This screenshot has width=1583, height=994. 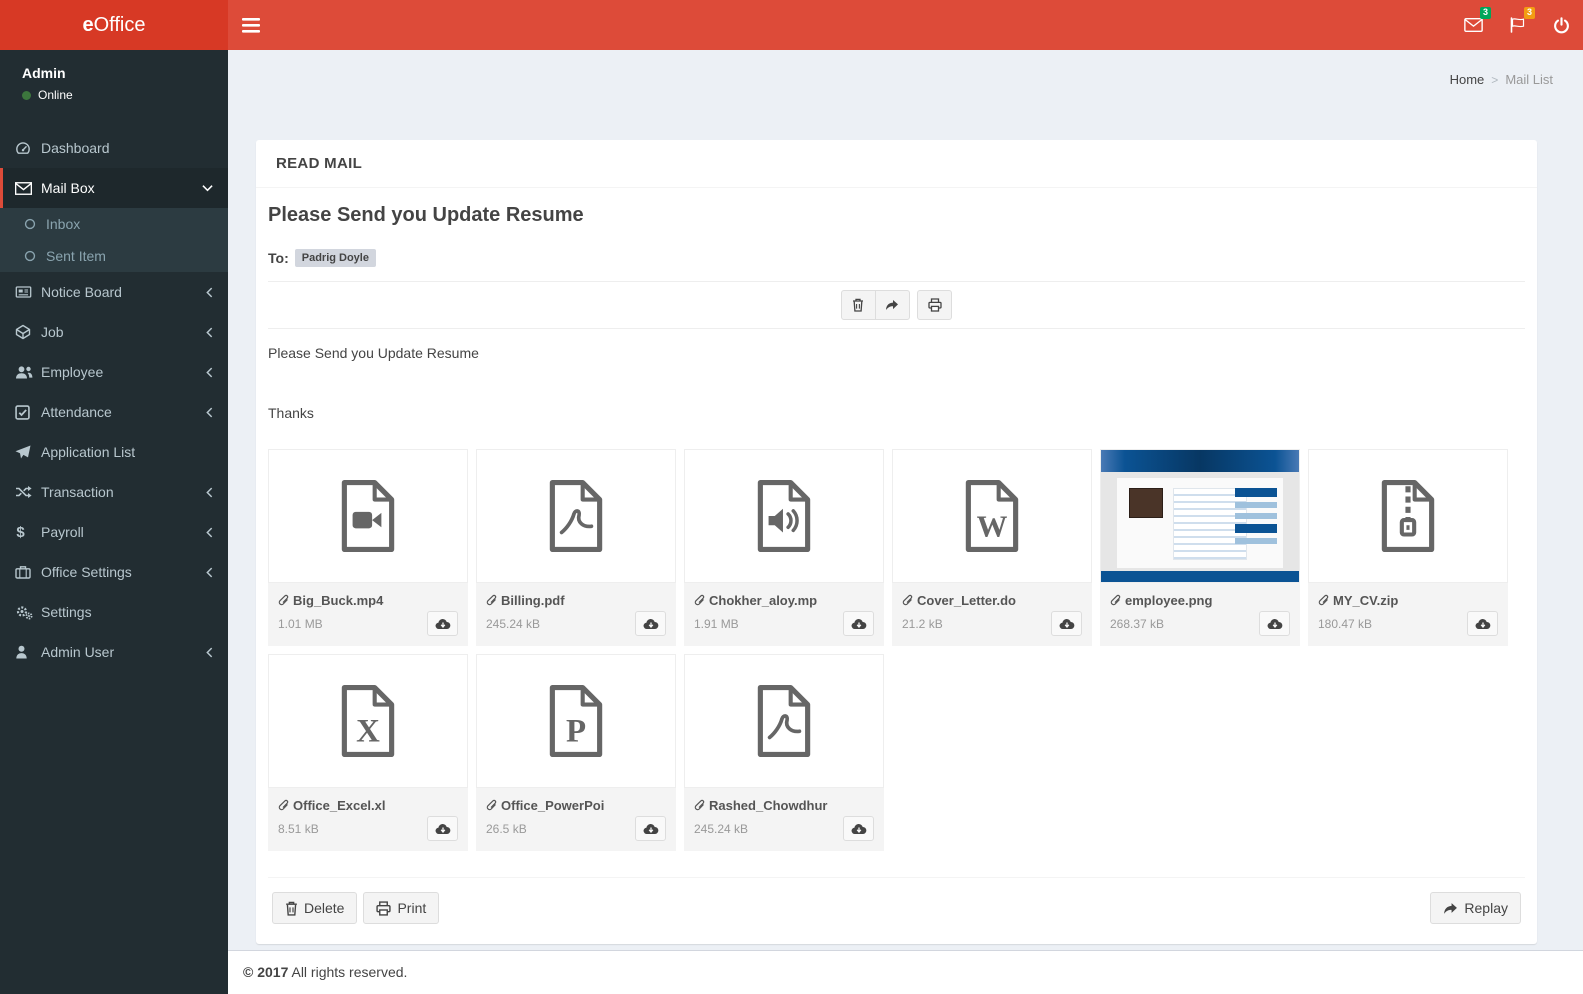 What do you see at coordinates (506, 828) in the screenshot?
I see `attachment-size: 26.5 kB` at bounding box center [506, 828].